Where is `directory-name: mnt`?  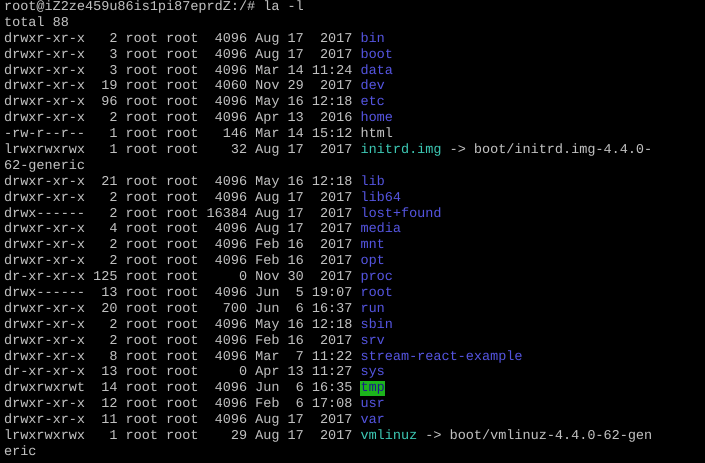 directory-name: mnt is located at coordinates (372, 246).